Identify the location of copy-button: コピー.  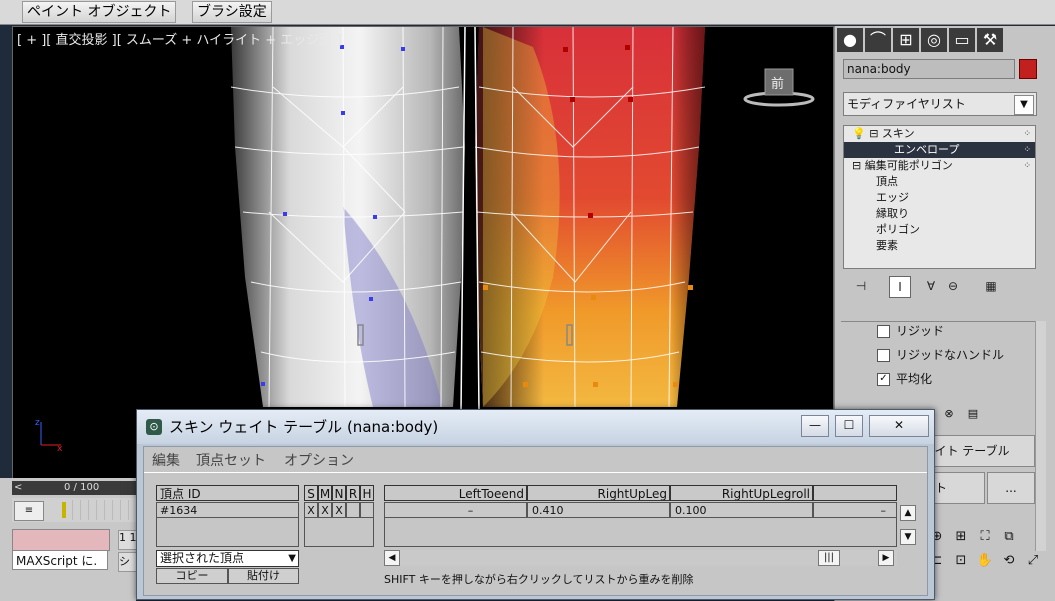
(192, 576).